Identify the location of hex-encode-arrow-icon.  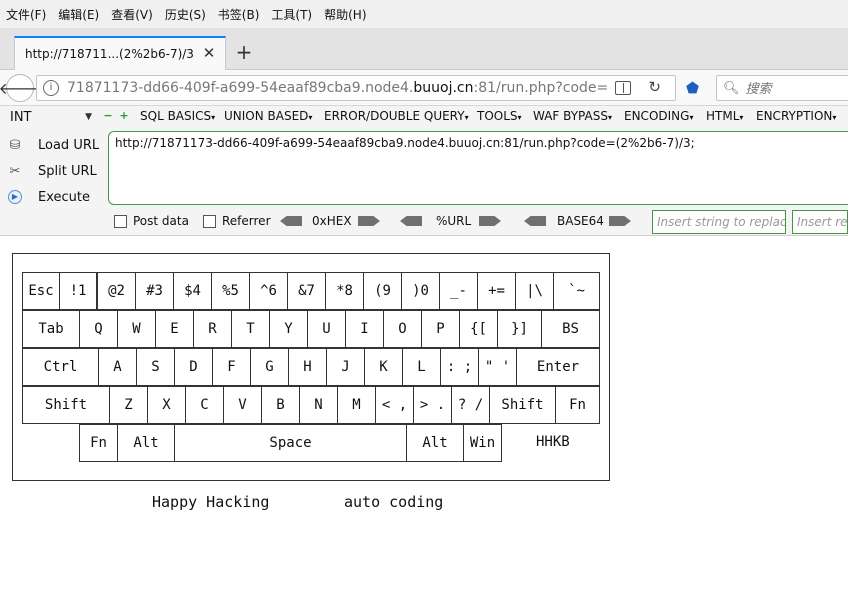
(369, 221).